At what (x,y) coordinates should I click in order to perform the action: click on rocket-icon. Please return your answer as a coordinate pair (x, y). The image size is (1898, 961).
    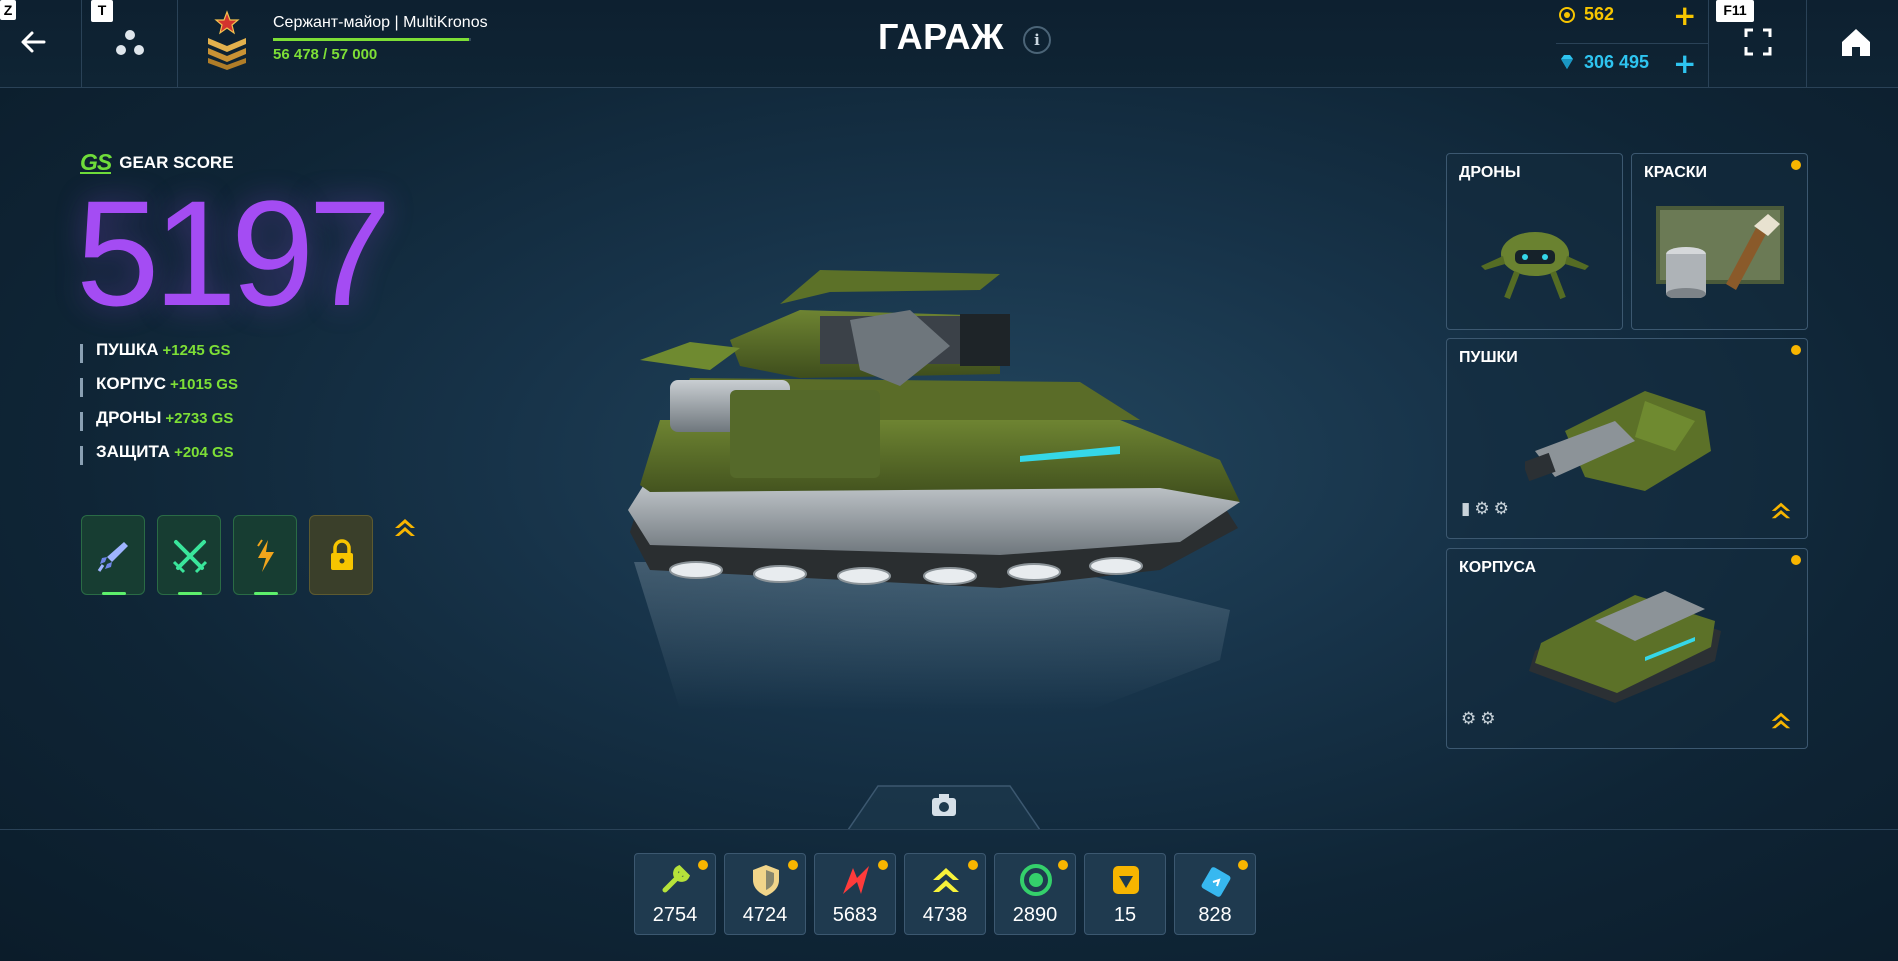
    Looking at the image, I should click on (112, 557).